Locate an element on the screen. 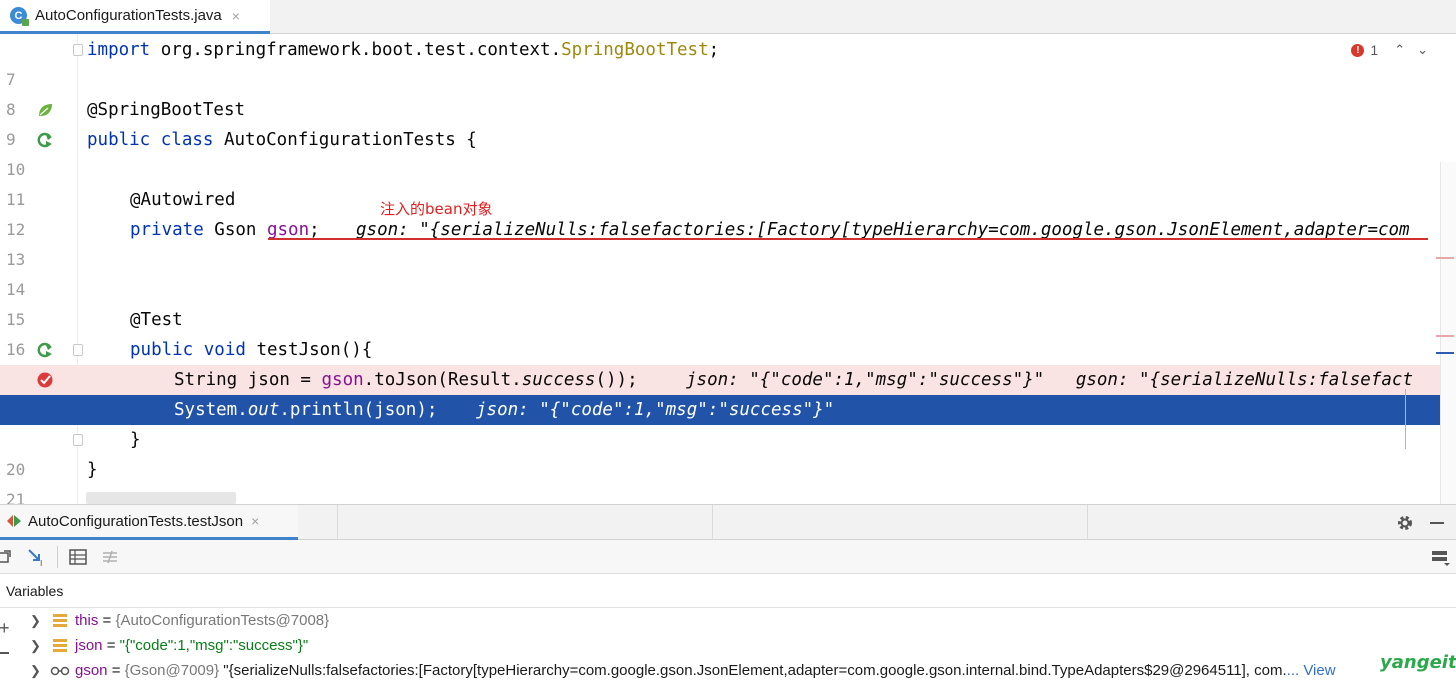 The height and width of the screenshot is (684, 1456). debug-toolbar: I is located at coordinates (728, 557).